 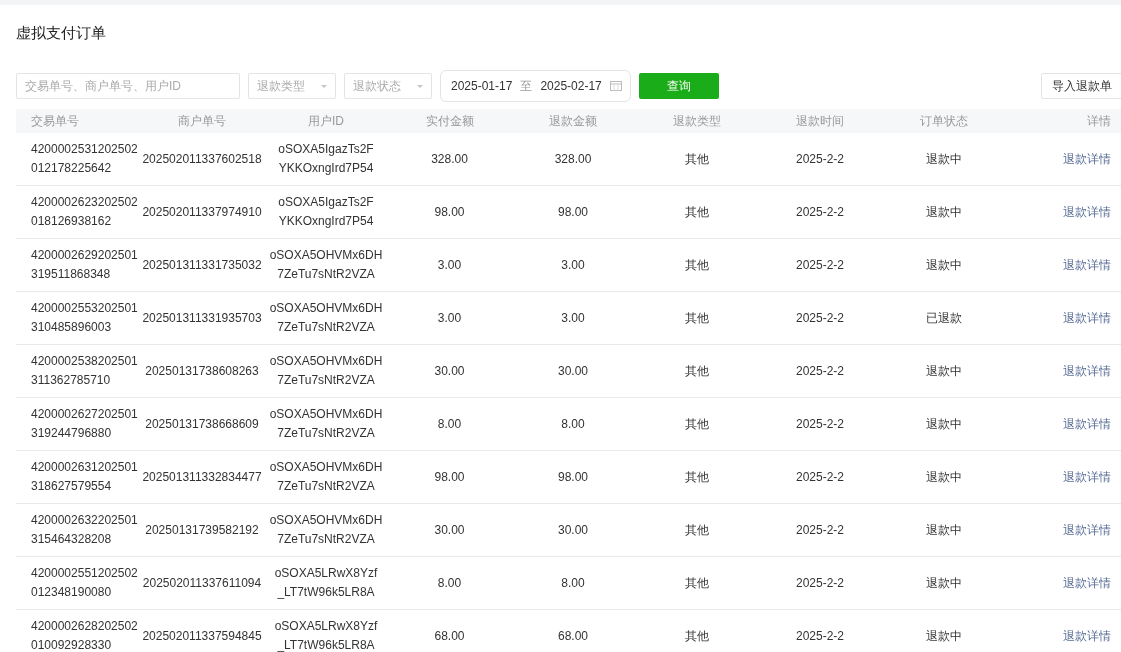 What do you see at coordinates (449, 121) in the screenshot?
I see `column-header: 实付金额` at bounding box center [449, 121].